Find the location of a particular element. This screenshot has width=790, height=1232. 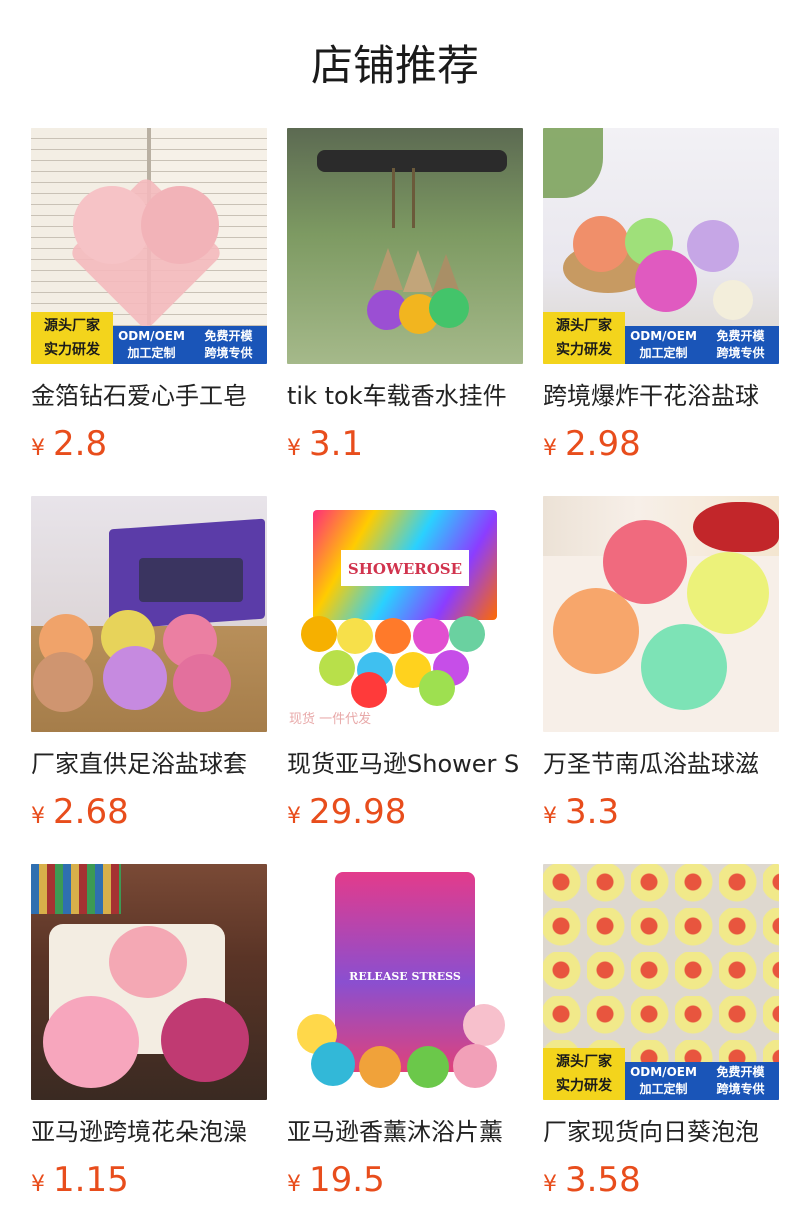

product-card: 万圣节南瓜浴盐球滋 ¥3.3 is located at coordinates (661, 665).